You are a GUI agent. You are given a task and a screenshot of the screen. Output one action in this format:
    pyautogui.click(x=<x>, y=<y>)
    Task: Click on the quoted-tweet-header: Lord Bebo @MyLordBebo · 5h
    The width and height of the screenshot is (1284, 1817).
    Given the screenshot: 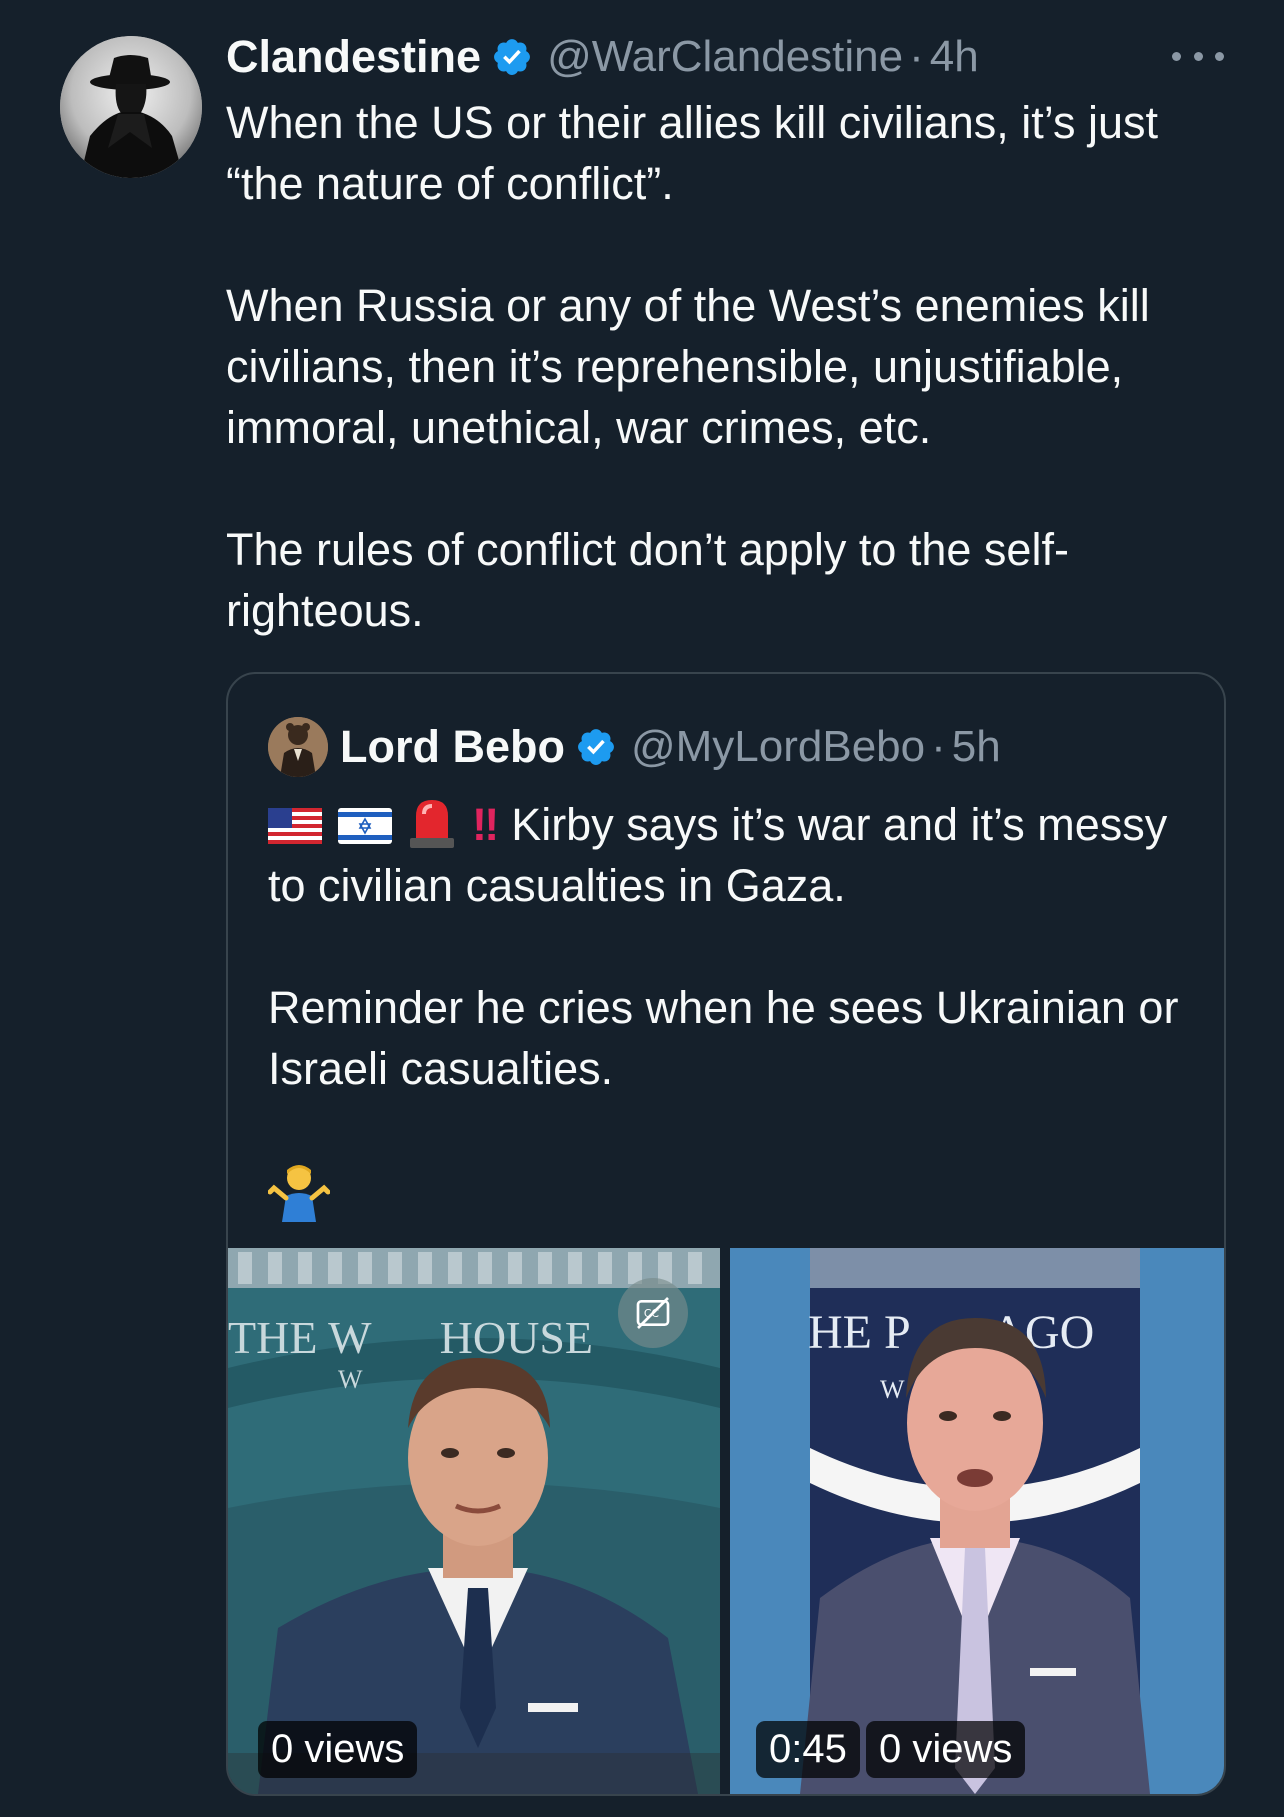 What is the action you would take?
    pyautogui.click(x=634, y=747)
    